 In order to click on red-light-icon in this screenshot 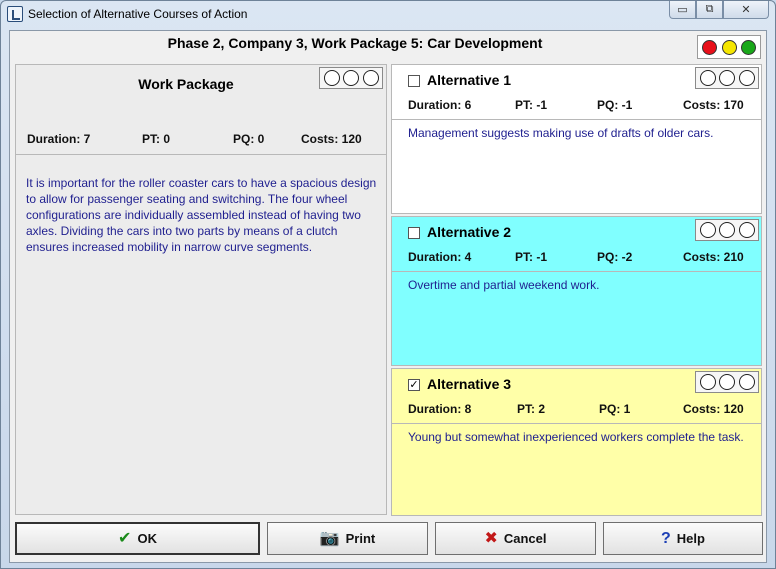, I will do `click(710, 47)`.